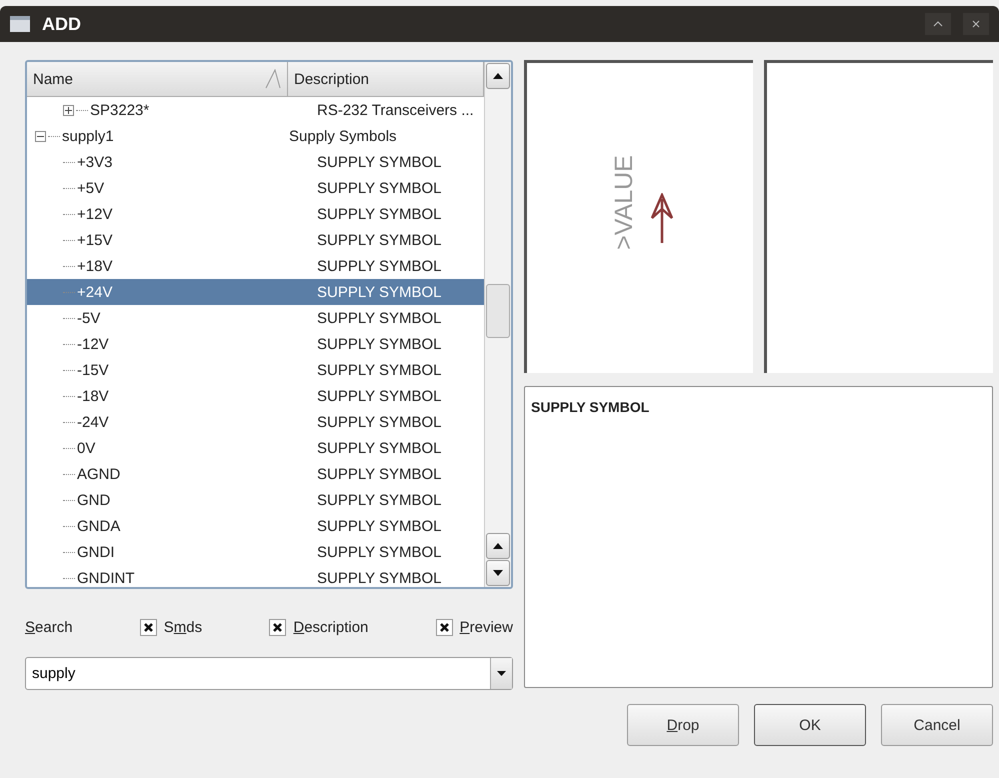  What do you see at coordinates (105, 578) in the screenshot?
I see `item-name: GNDINT` at bounding box center [105, 578].